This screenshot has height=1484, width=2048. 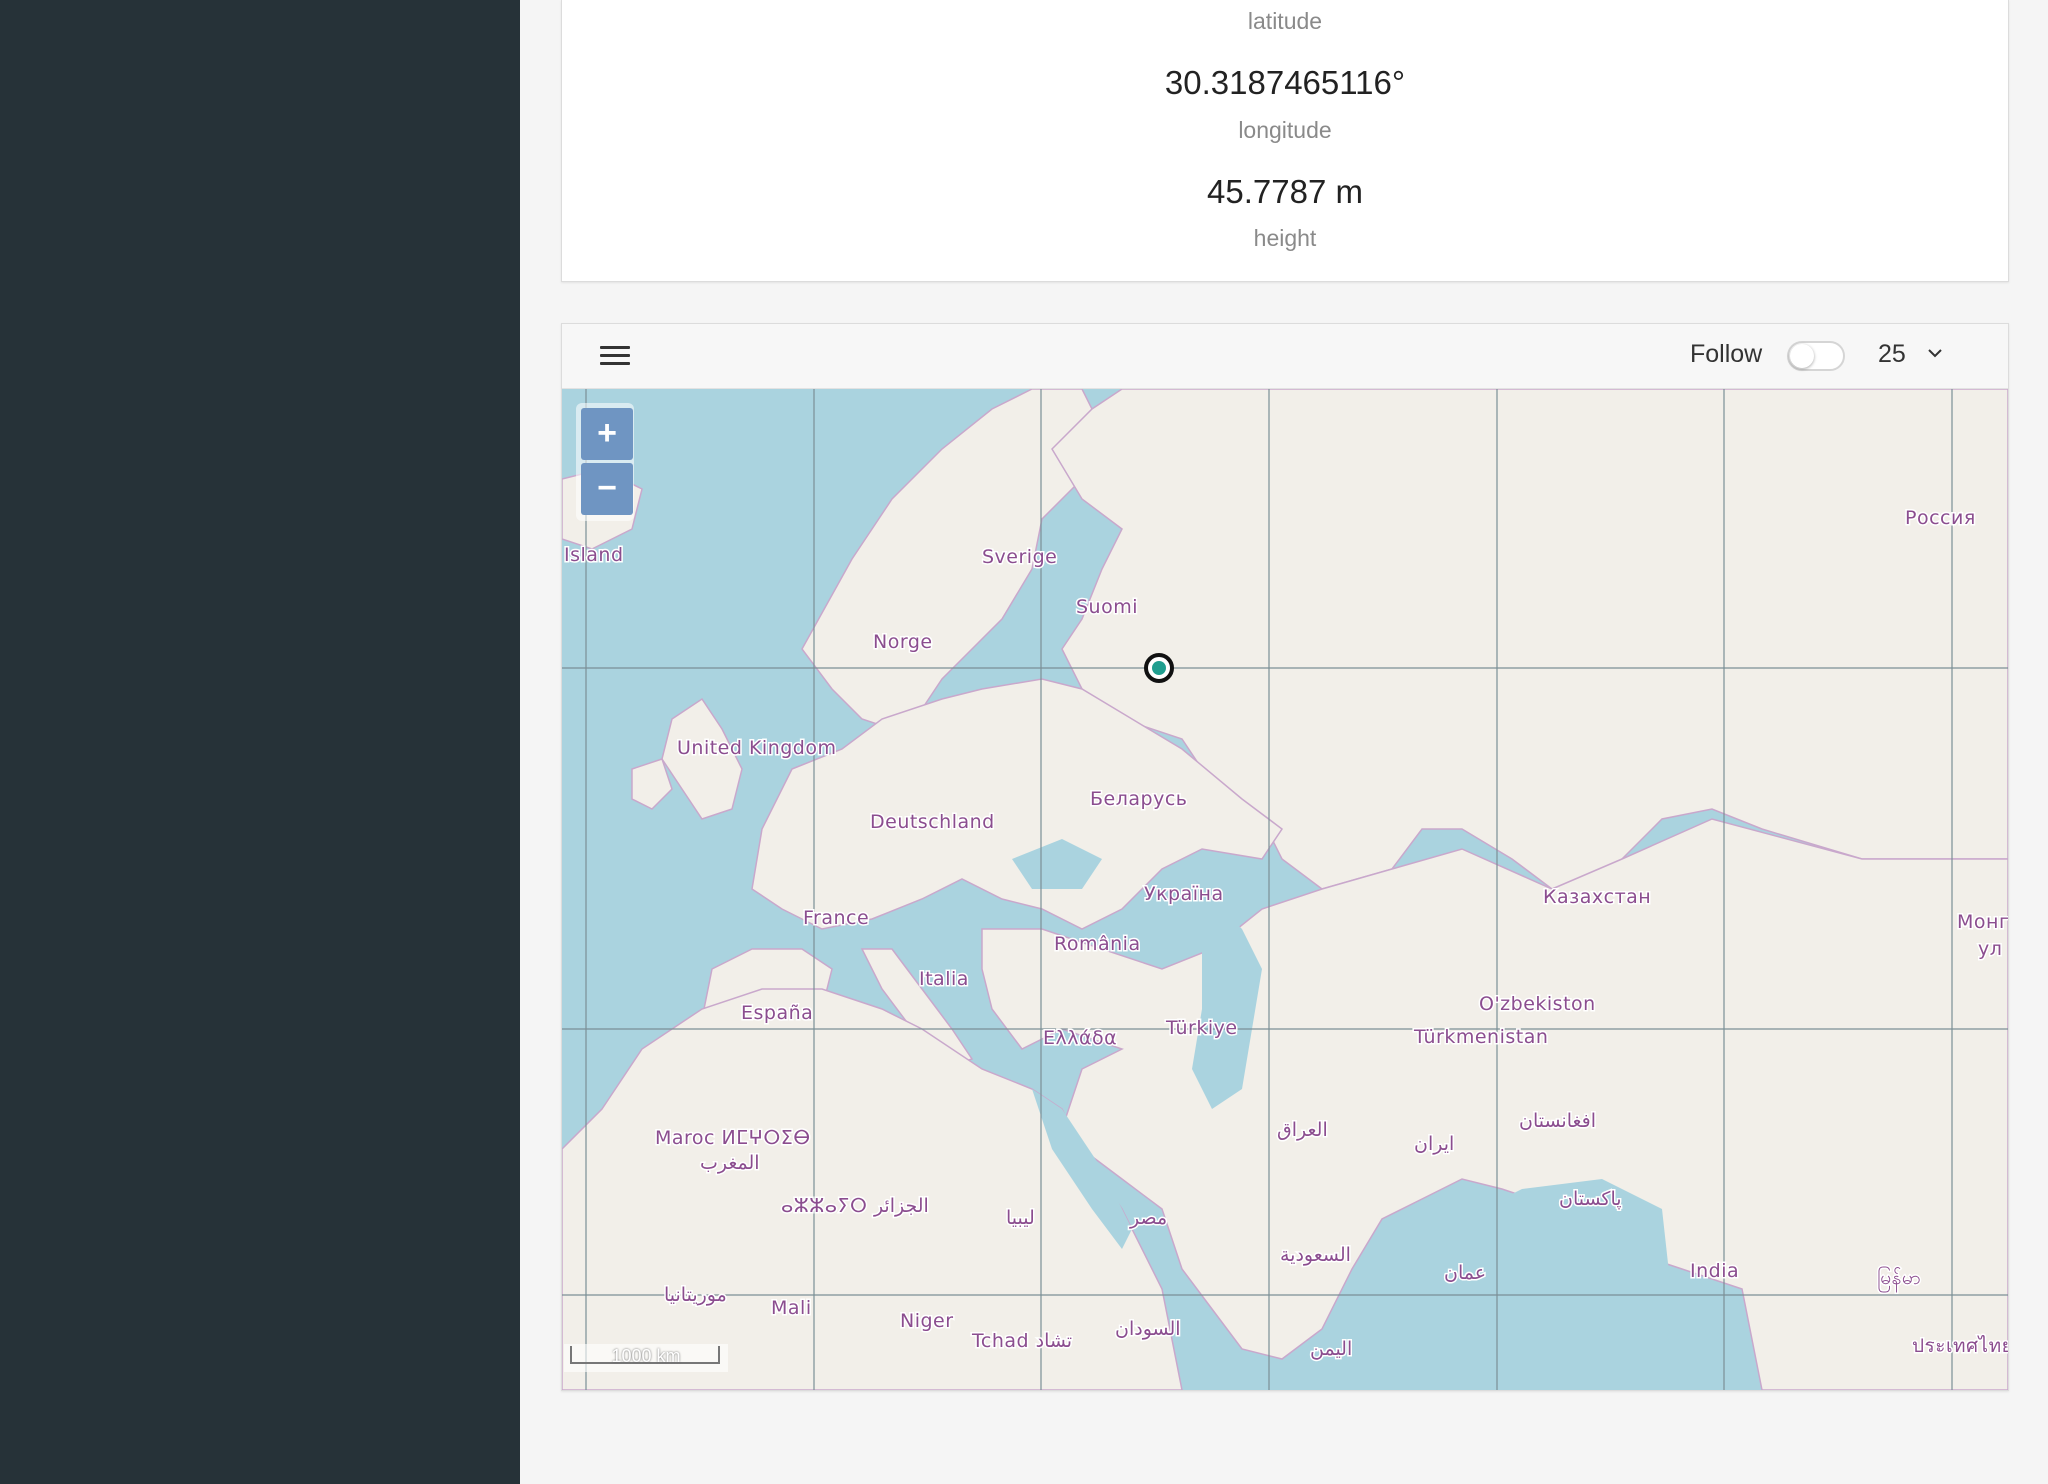 I want to click on label-saudi: السعودية, so click(x=1315, y=1255).